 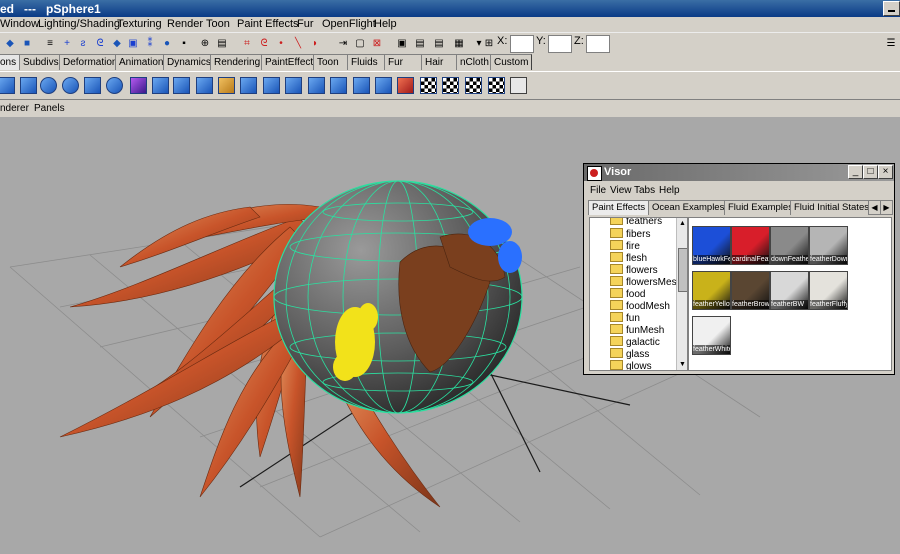 I want to click on menu-lighting-shading: Lighting/Shading, so click(x=79, y=24).